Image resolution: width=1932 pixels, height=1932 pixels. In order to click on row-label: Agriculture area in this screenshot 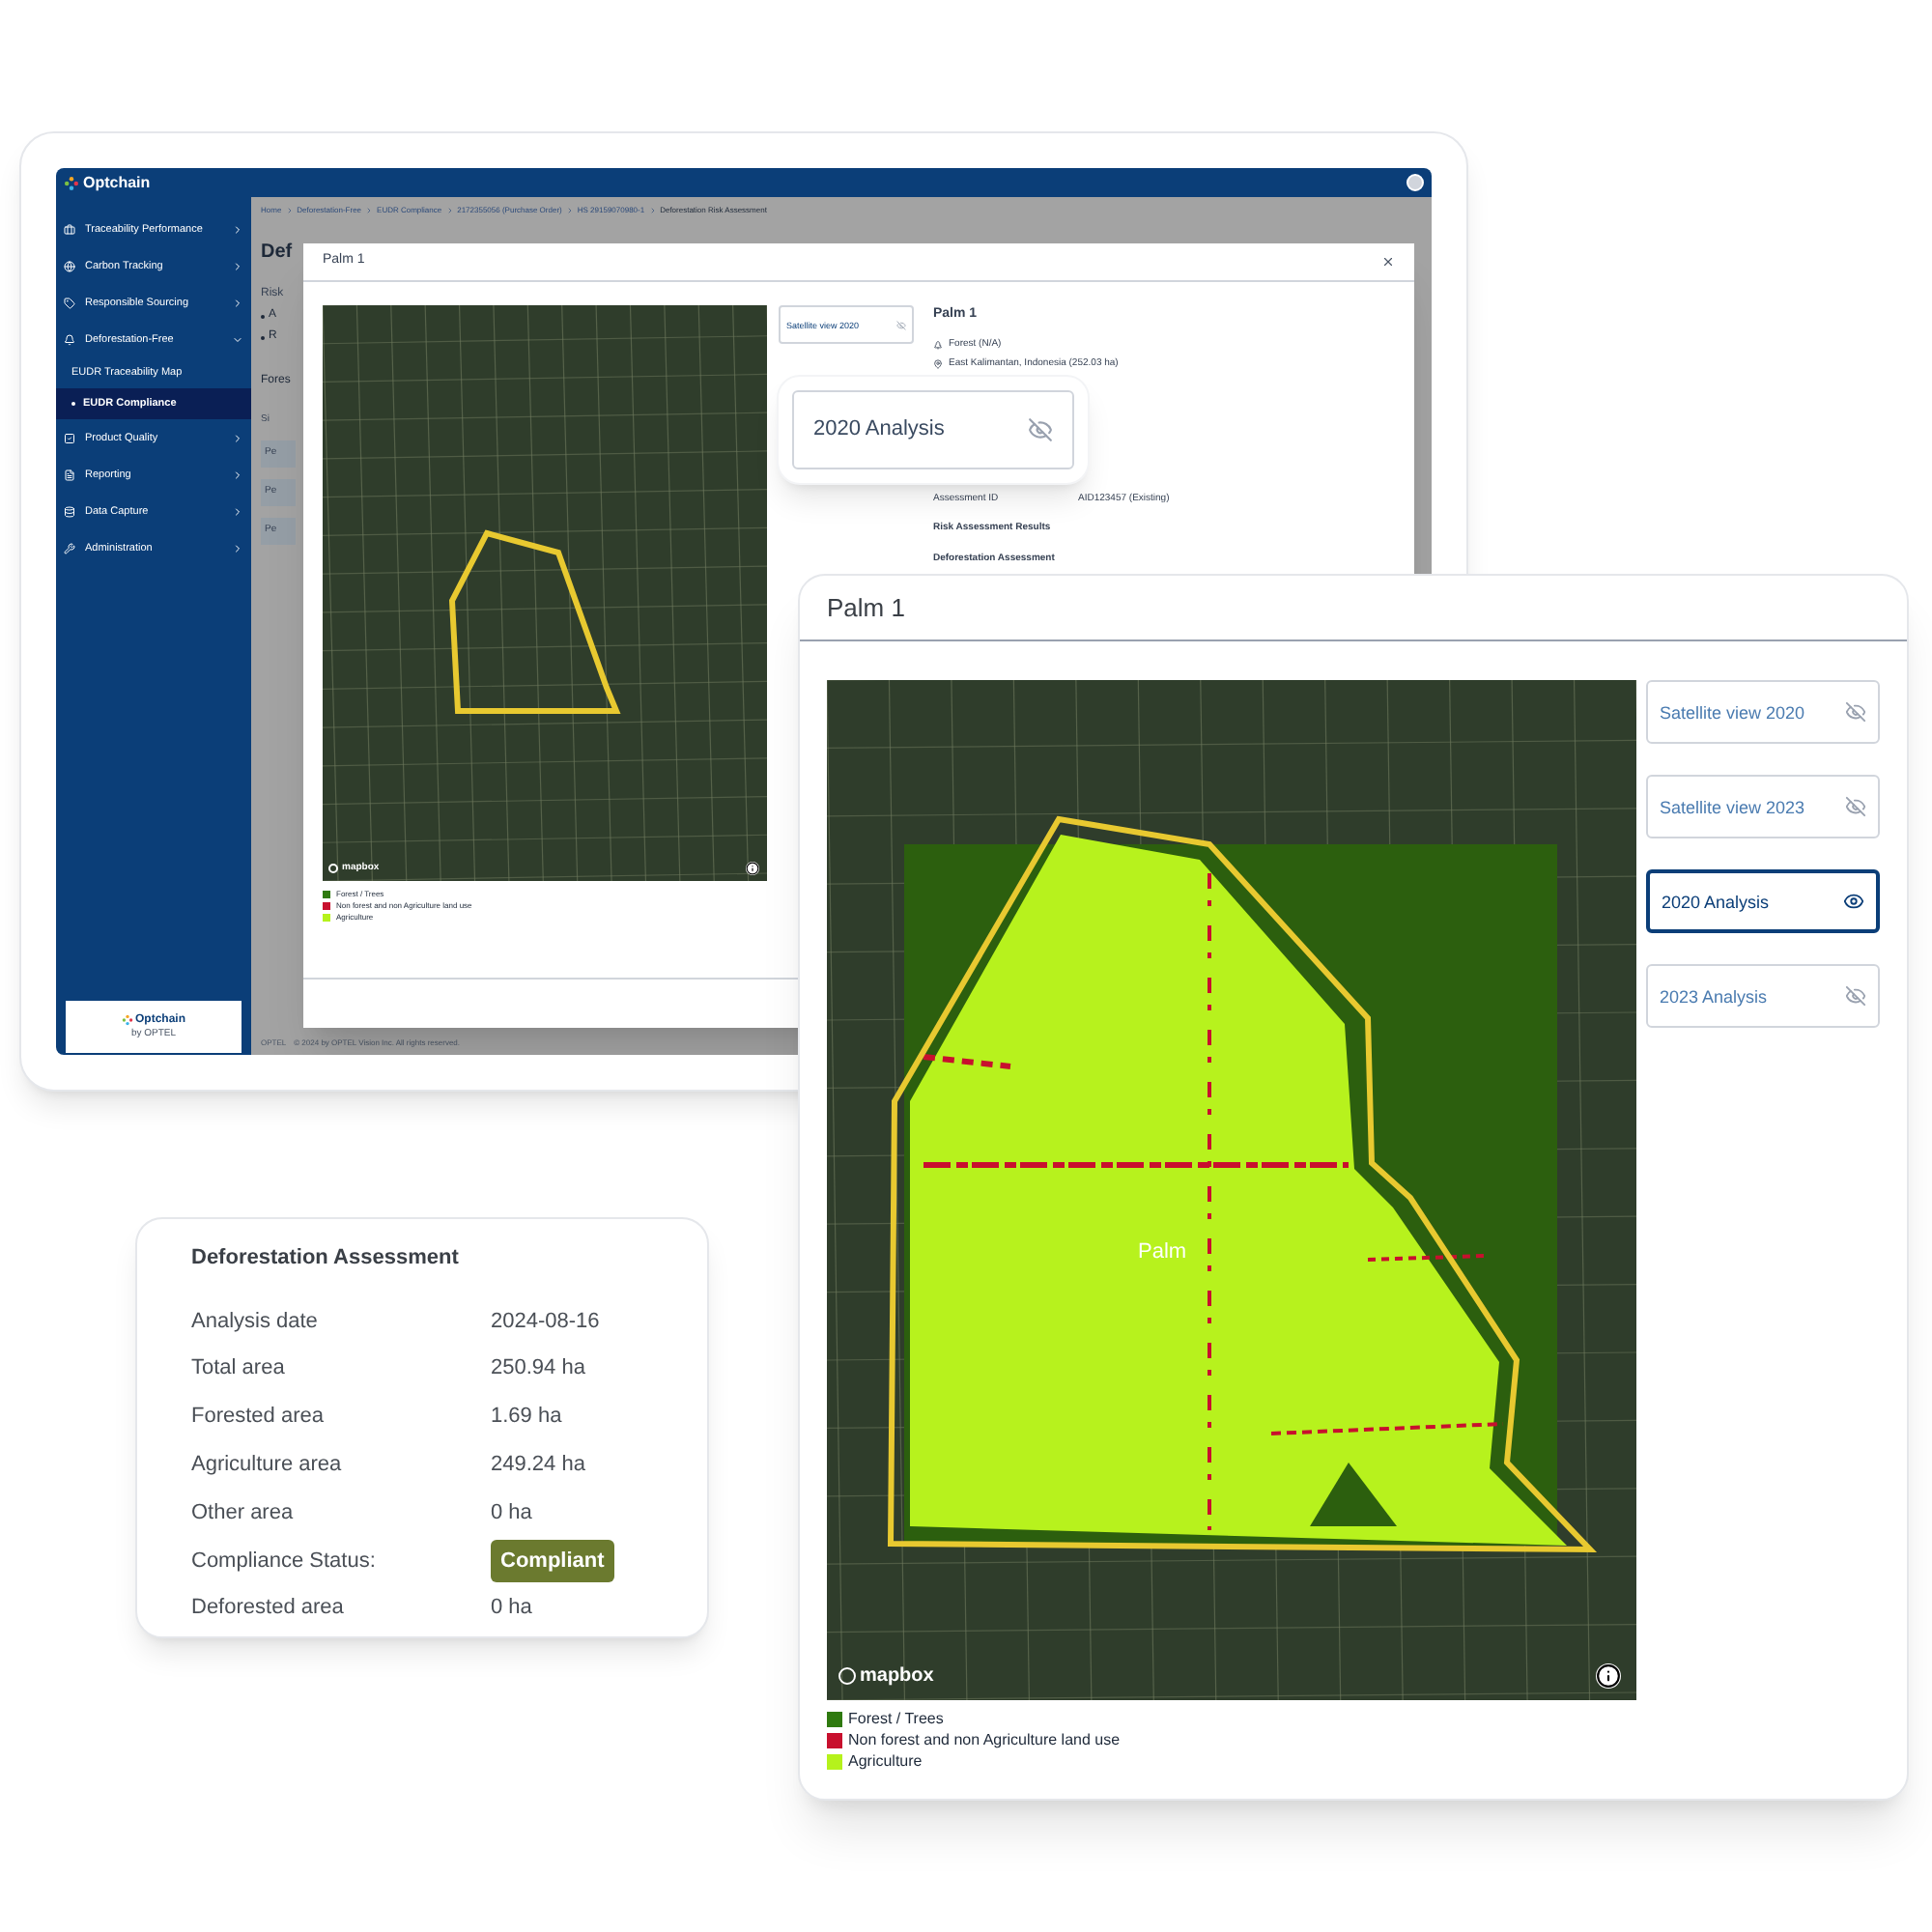, I will do `click(267, 1466)`.